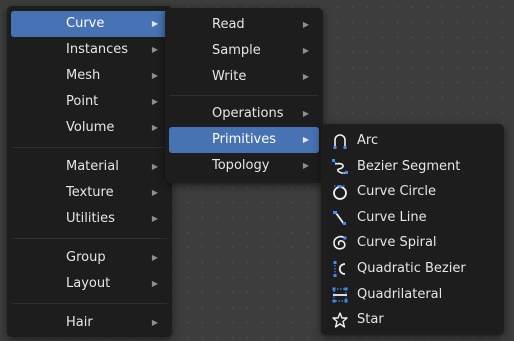  Describe the element at coordinates (340, 192) in the screenshot. I see `curve-circle-icon` at that location.